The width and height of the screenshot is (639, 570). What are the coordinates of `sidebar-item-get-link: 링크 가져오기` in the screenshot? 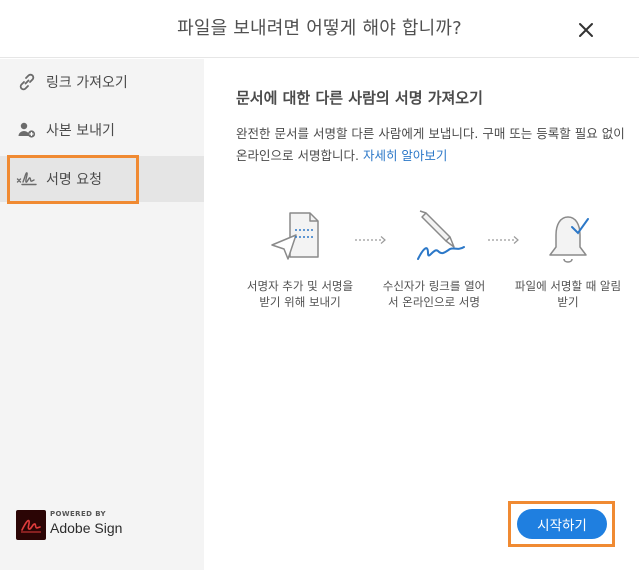 It's located at (102, 82).